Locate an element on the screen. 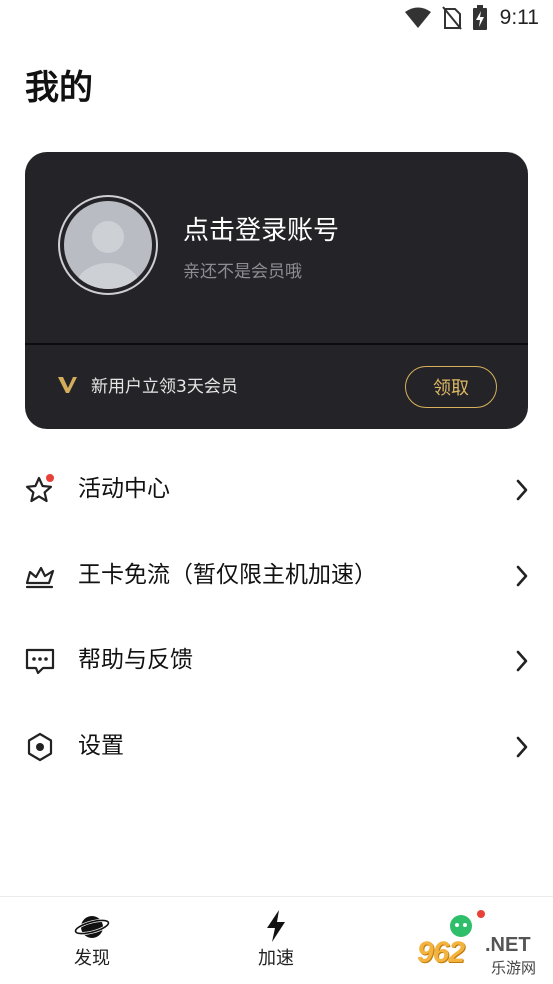 The height and width of the screenshot is (984, 553). login-title: 点击登录账号 is located at coordinates (261, 231).